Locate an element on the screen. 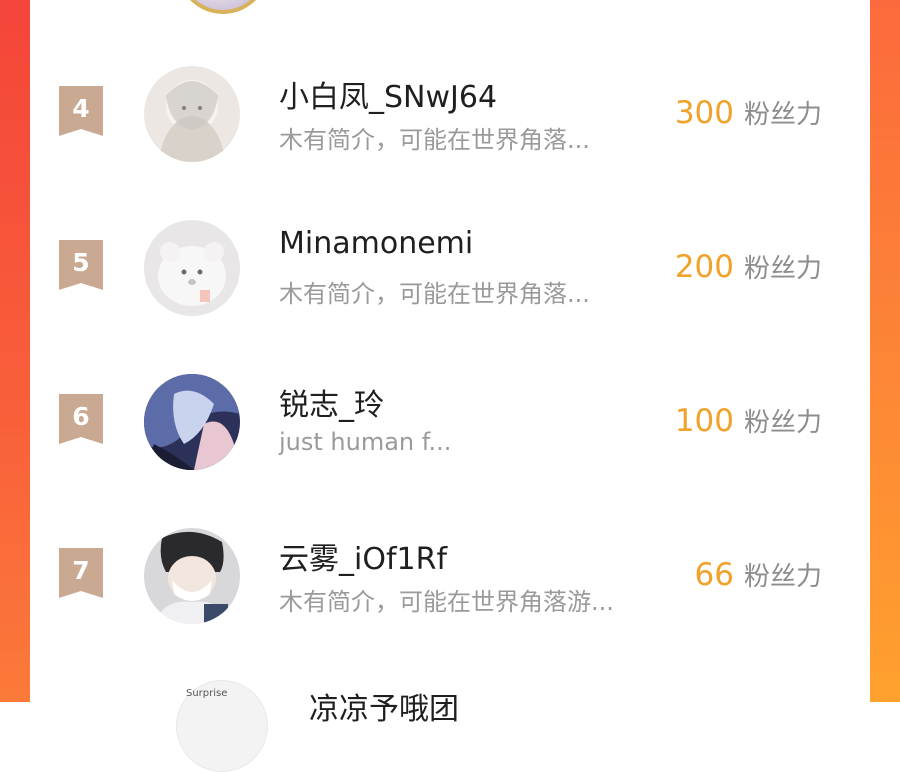 The width and height of the screenshot is (900, 772). gradient-border-right is located at coordinates (885, 351).